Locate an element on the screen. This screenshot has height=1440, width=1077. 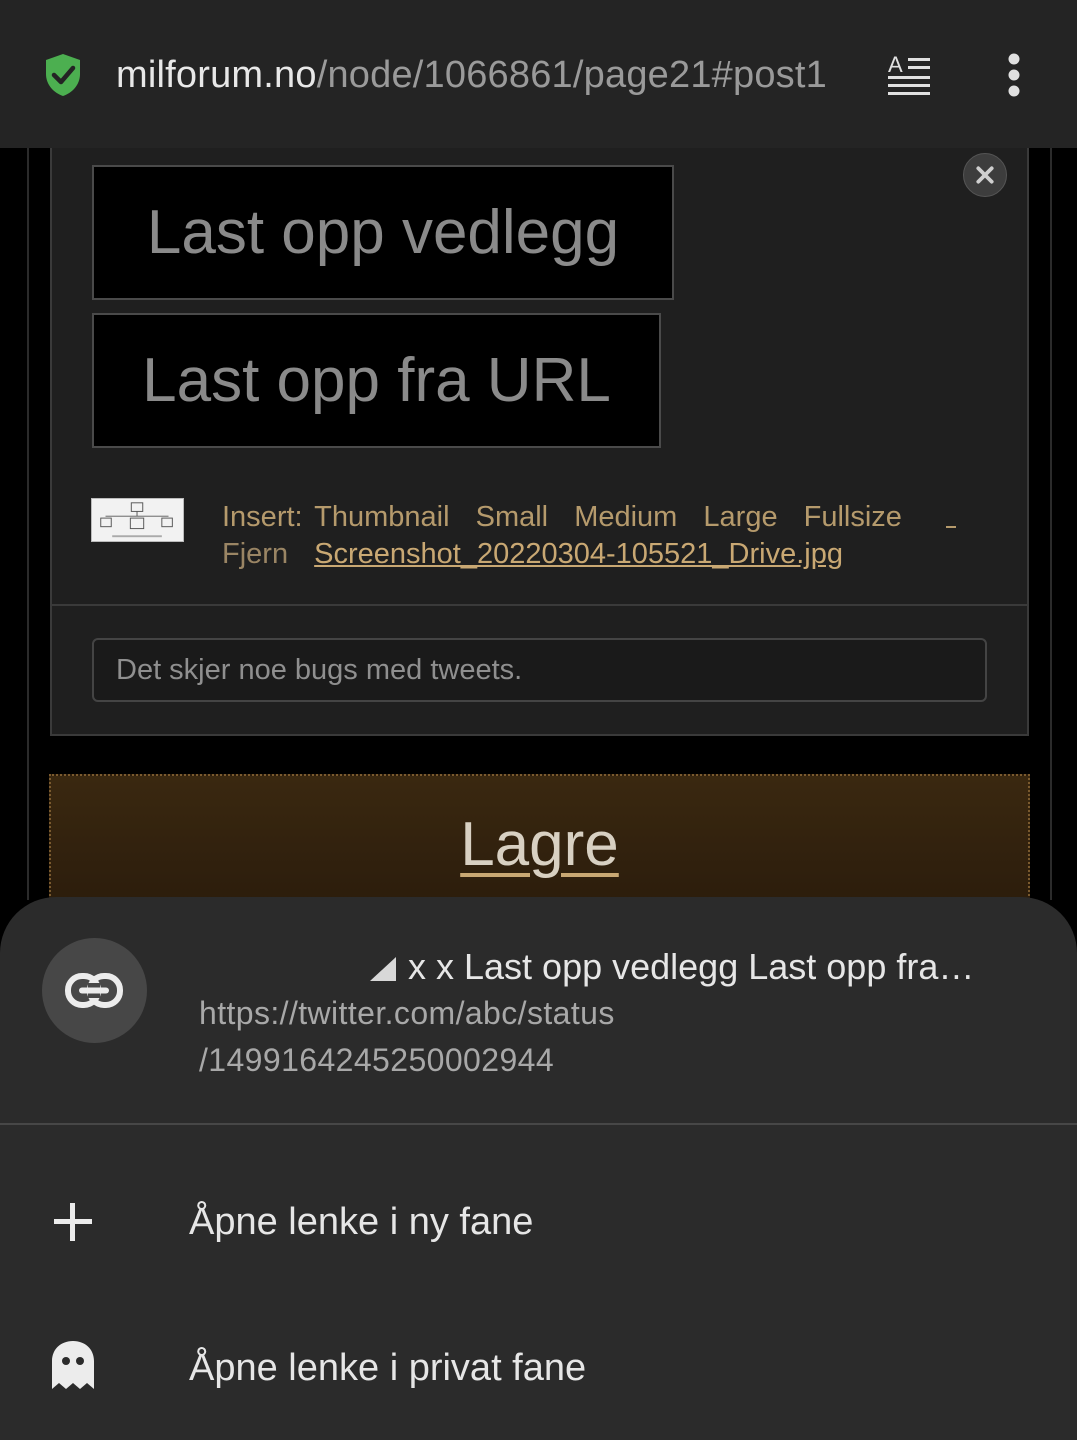
page-border-left is located at coordinates (28, 524).